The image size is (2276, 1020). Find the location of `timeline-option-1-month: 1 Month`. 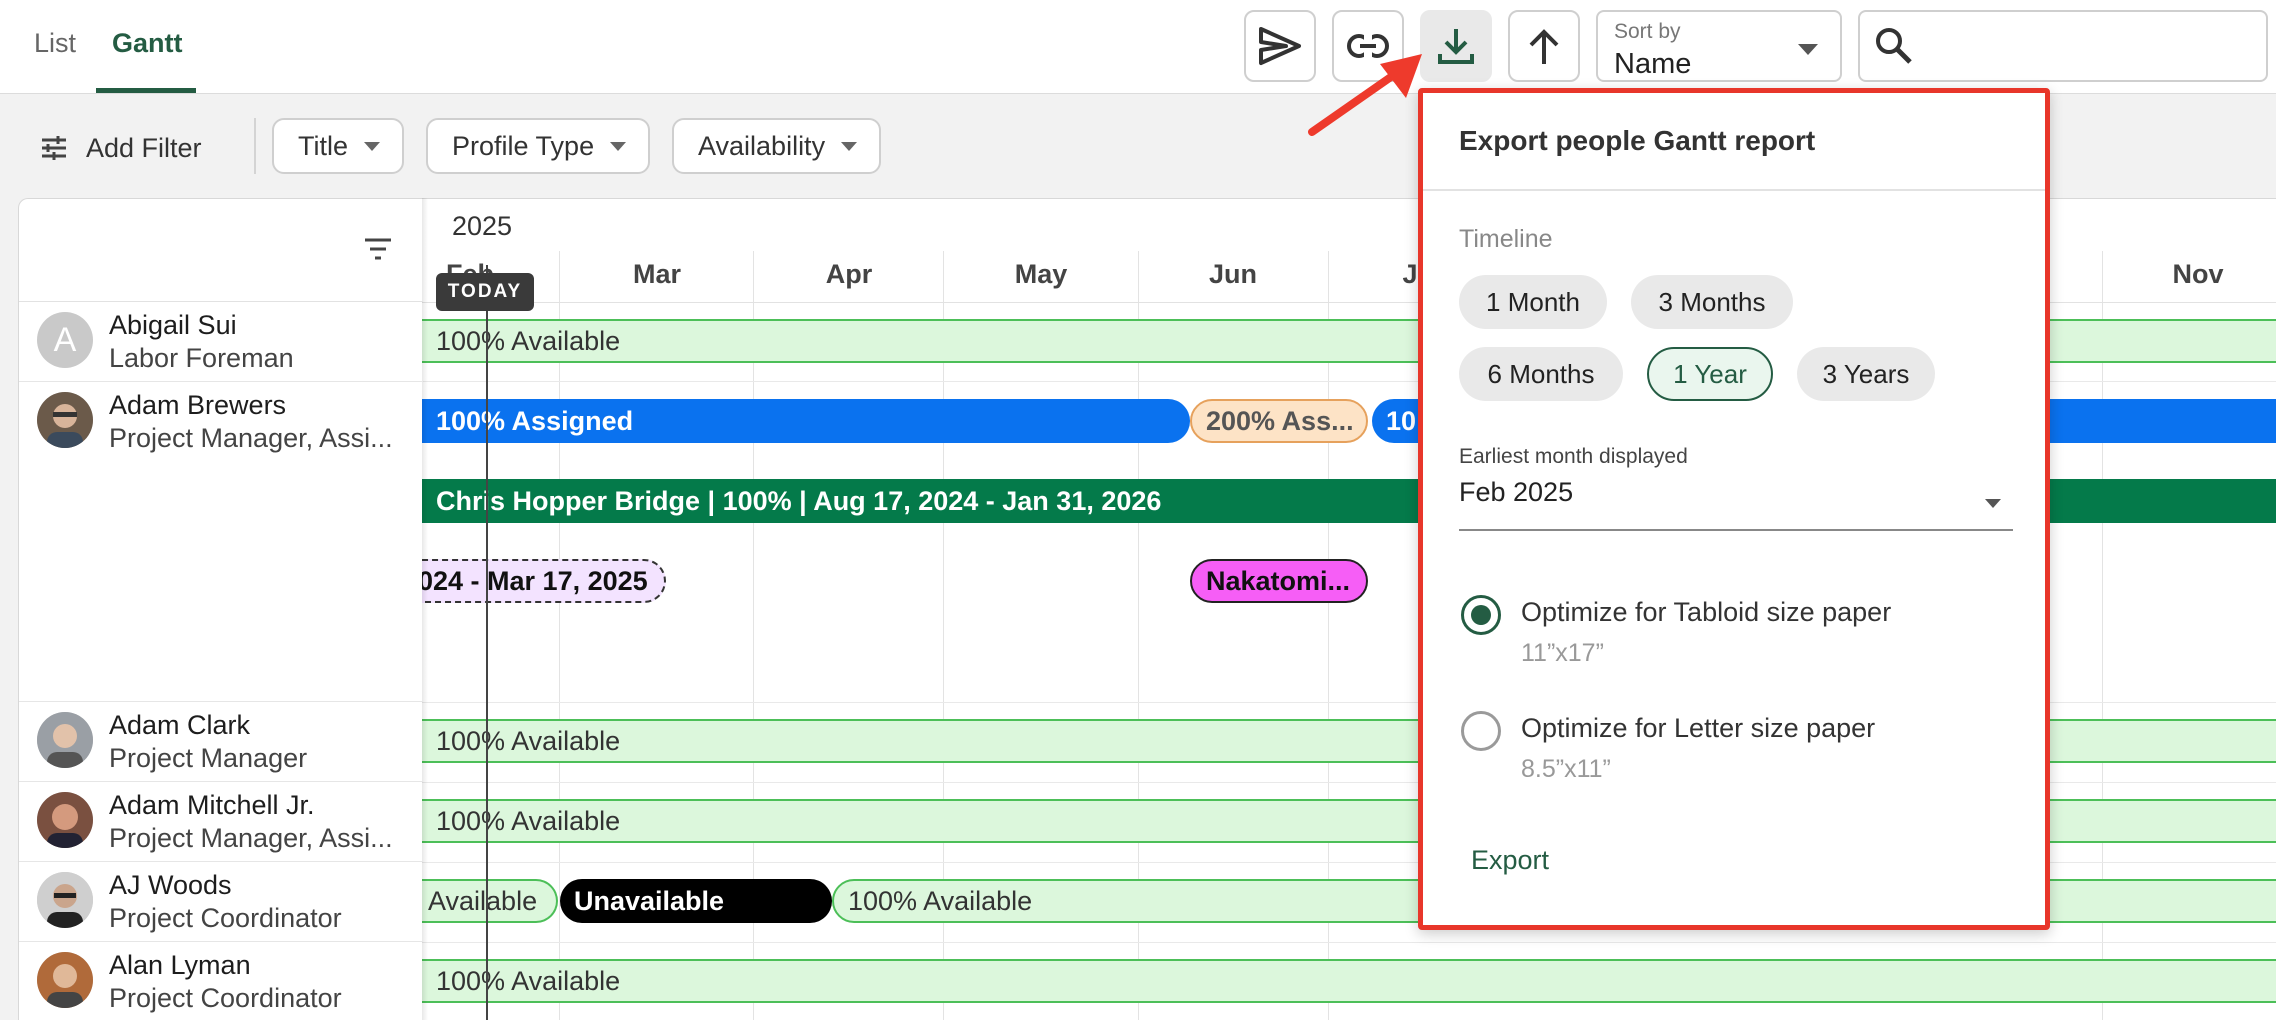

timeline-option-1-month: 1 Month is located at coordinates (1533, 302).